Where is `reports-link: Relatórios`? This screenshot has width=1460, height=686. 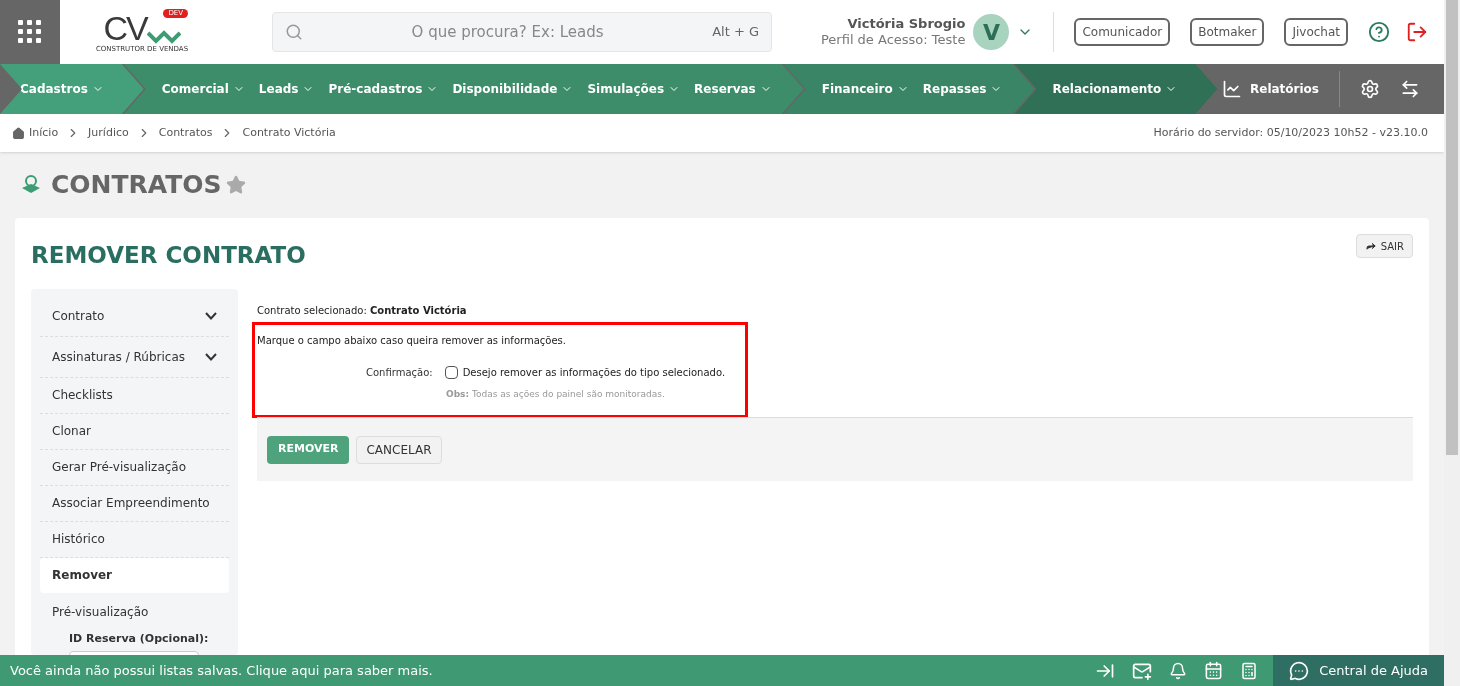 reports-link: Relatórios is located at coordinates (1270, 89).